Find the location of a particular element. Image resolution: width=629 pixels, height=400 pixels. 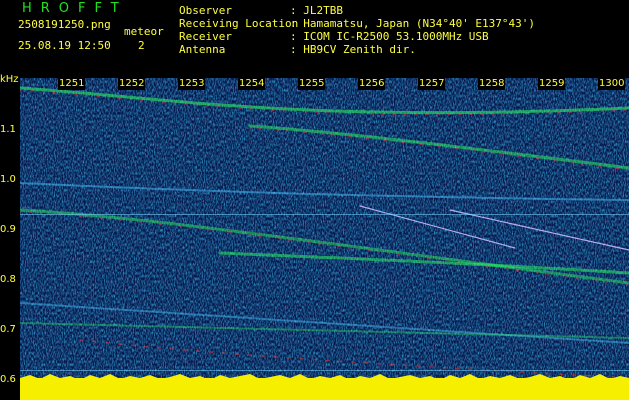

x-tick: 1253 is located at coordinates (192, 84).